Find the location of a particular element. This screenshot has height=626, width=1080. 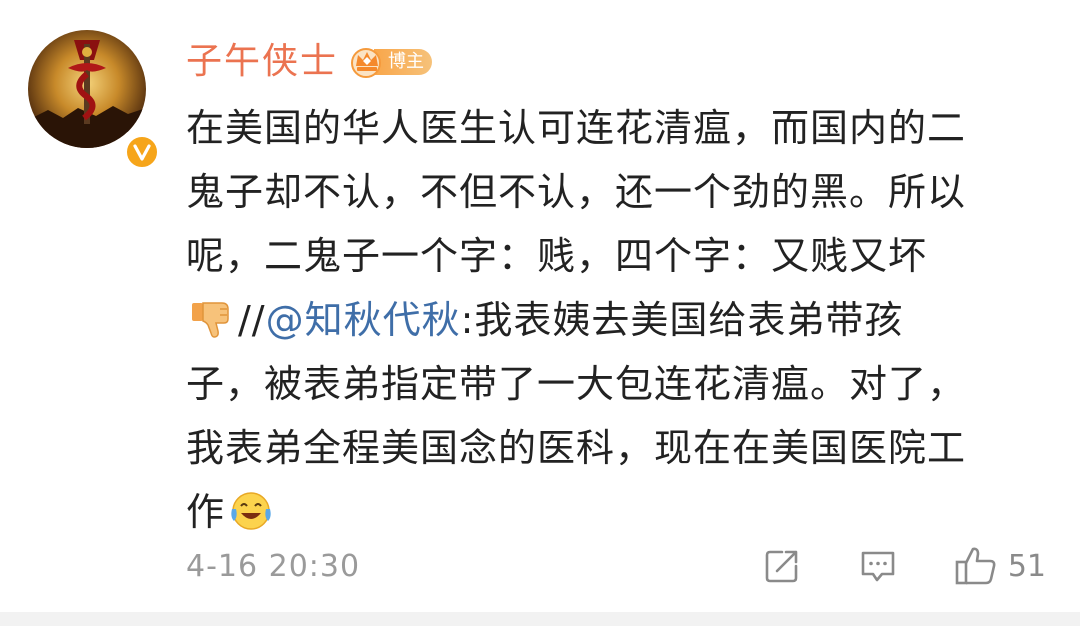

laughing-crying-emoji-icon is located at coordinates (251, 511).